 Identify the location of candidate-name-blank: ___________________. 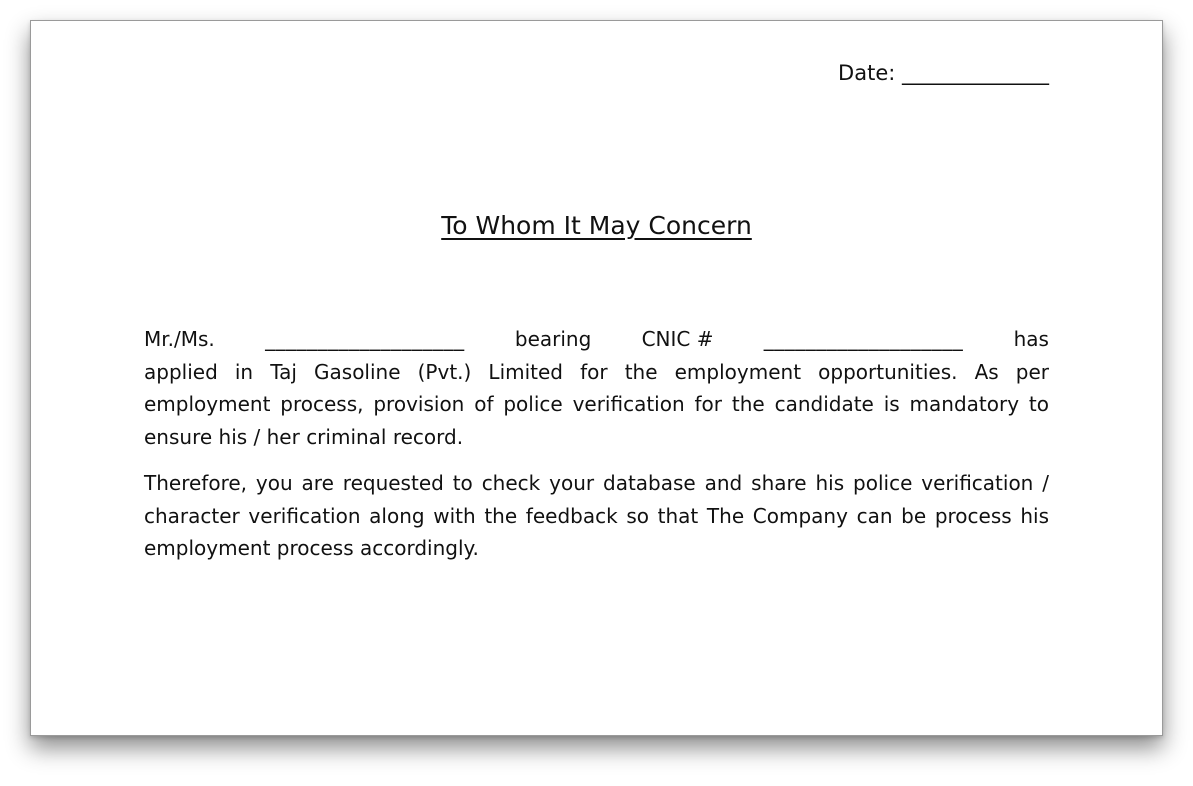
(365, 339).